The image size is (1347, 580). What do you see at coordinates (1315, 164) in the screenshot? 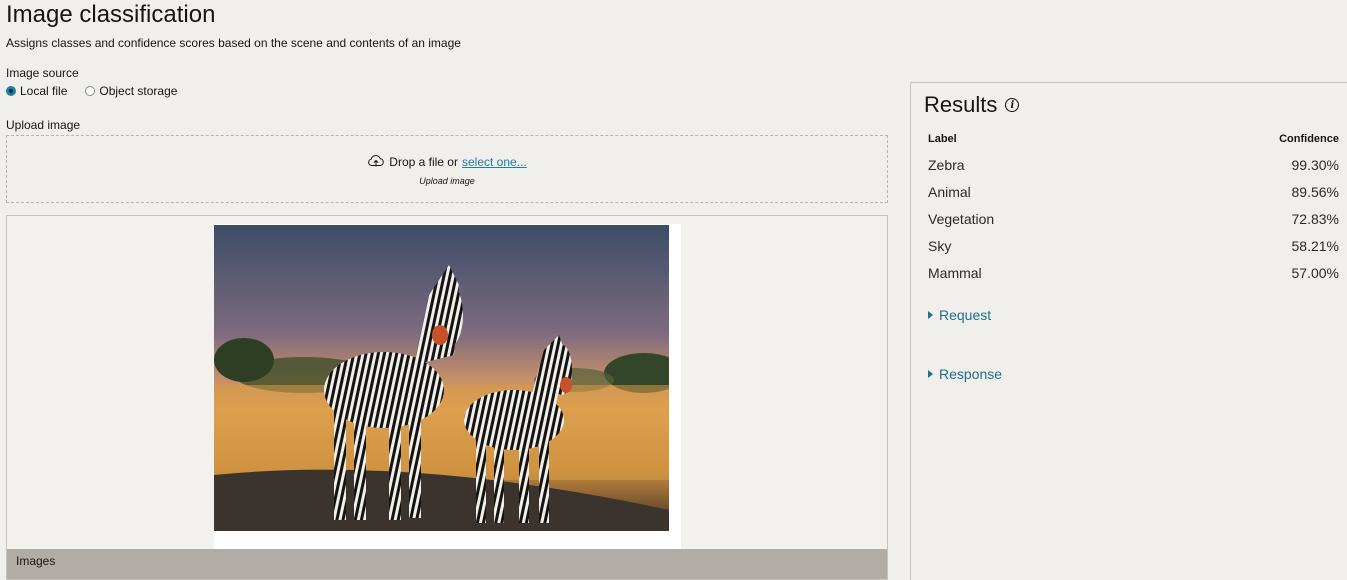
I see `result-confidence: 99.30%` at bounding box center [1315, 164].